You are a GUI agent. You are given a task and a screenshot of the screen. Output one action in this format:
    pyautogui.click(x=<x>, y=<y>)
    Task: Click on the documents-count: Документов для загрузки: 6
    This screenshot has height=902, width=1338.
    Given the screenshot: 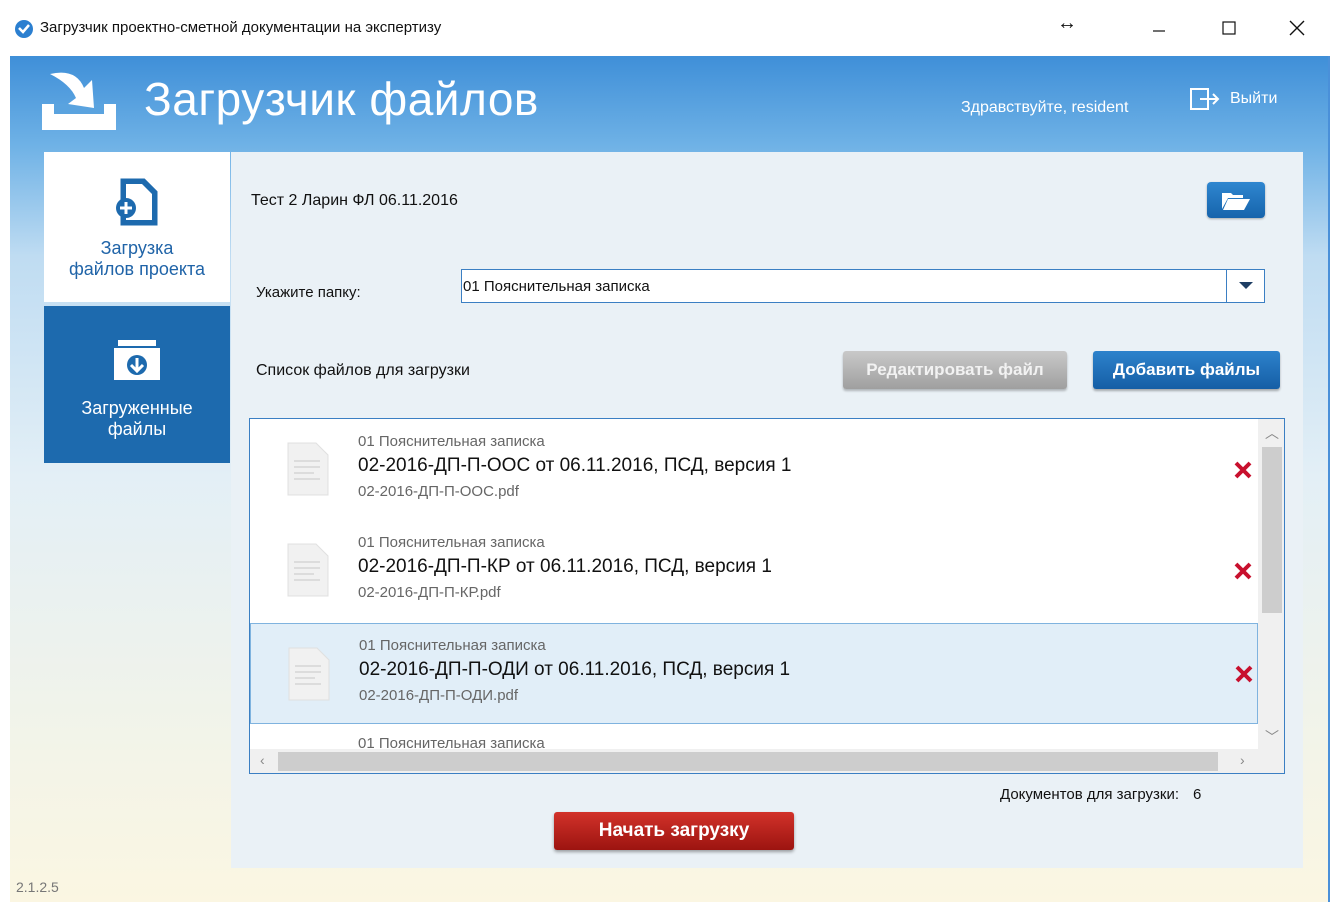 What is the action you would take?
    pyautogui.click(x=1100, y=794)
    